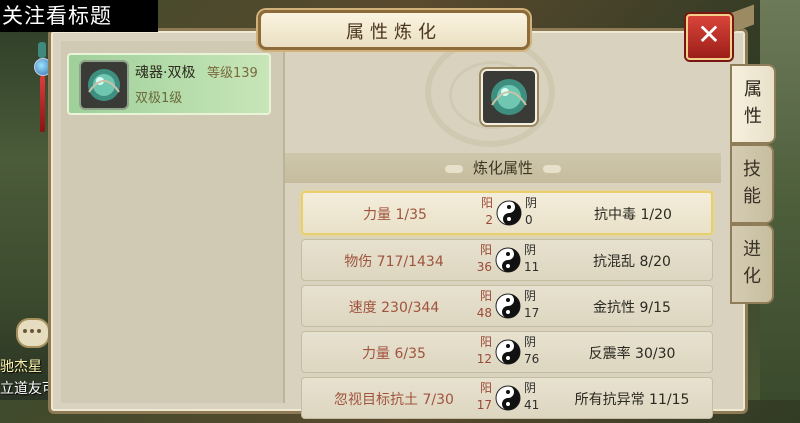 This screenshot has width=800, height=423. Describe the element at coordinates (394, 308) in the screenshot. I see `positive-attribute: 速度 230/344` at that location.